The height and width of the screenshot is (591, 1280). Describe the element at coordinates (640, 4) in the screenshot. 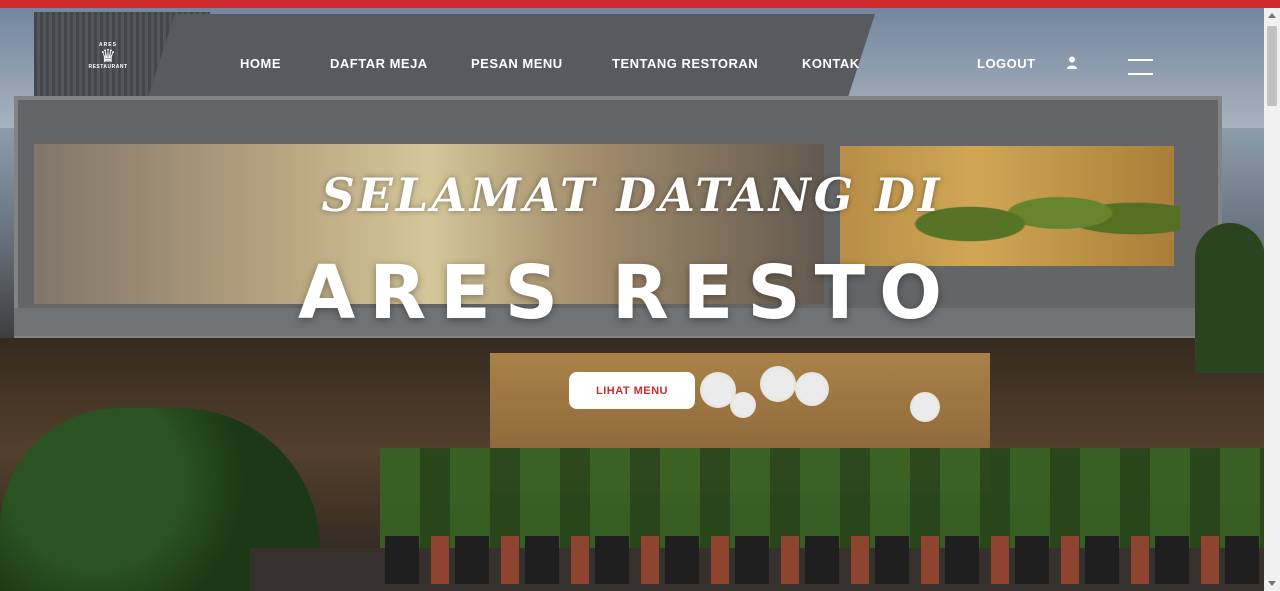

I see `top-accent-bar` at that location.